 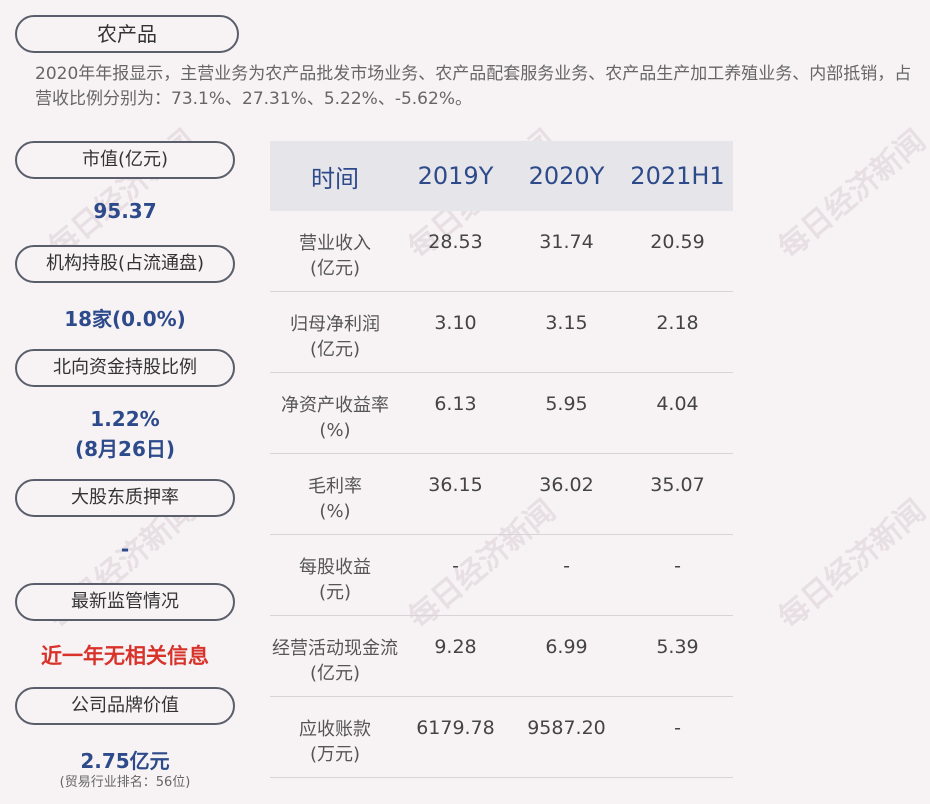 I want to click on row-label-name: 每股收益, so click(x=335, y=567).